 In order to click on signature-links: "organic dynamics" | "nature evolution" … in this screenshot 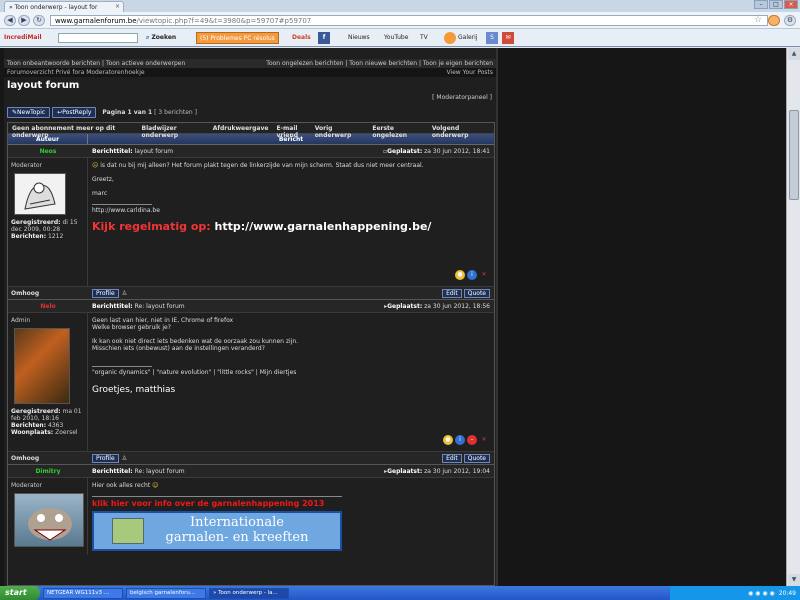, I will do `click(291, 372)`.